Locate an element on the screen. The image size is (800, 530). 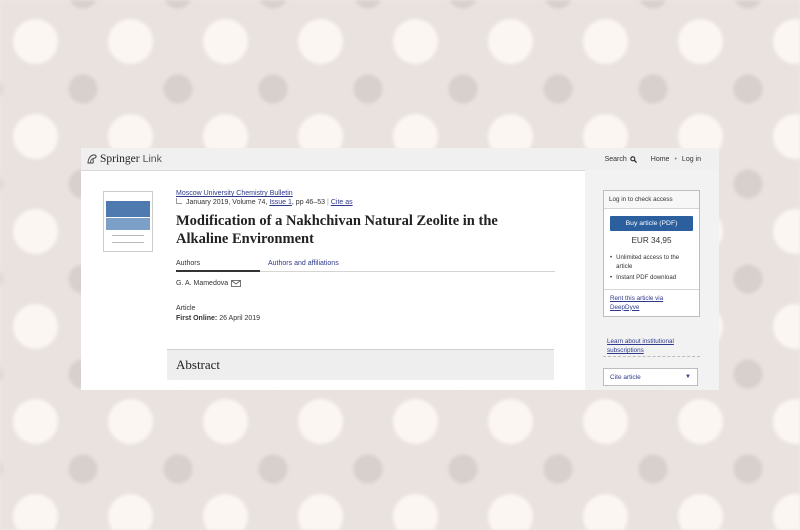
logo-link-text: Link is located at coordinates (152, 159).